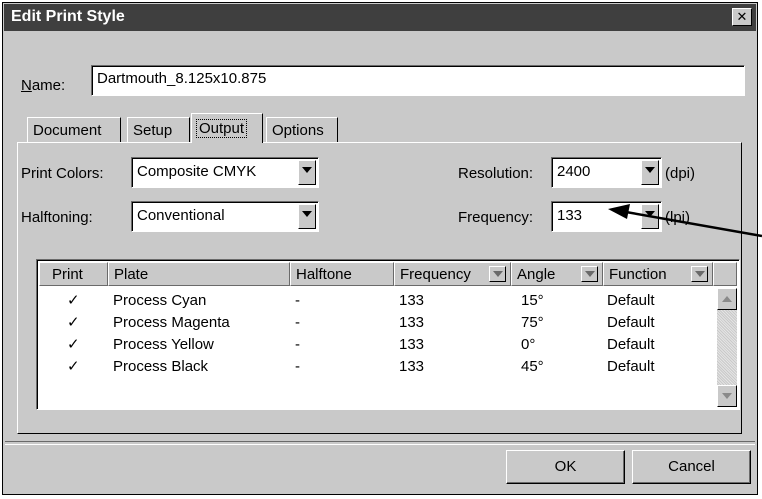 This screenshot has height=499, width=762. I want to click on tab-output: Output, so click(227, 128).